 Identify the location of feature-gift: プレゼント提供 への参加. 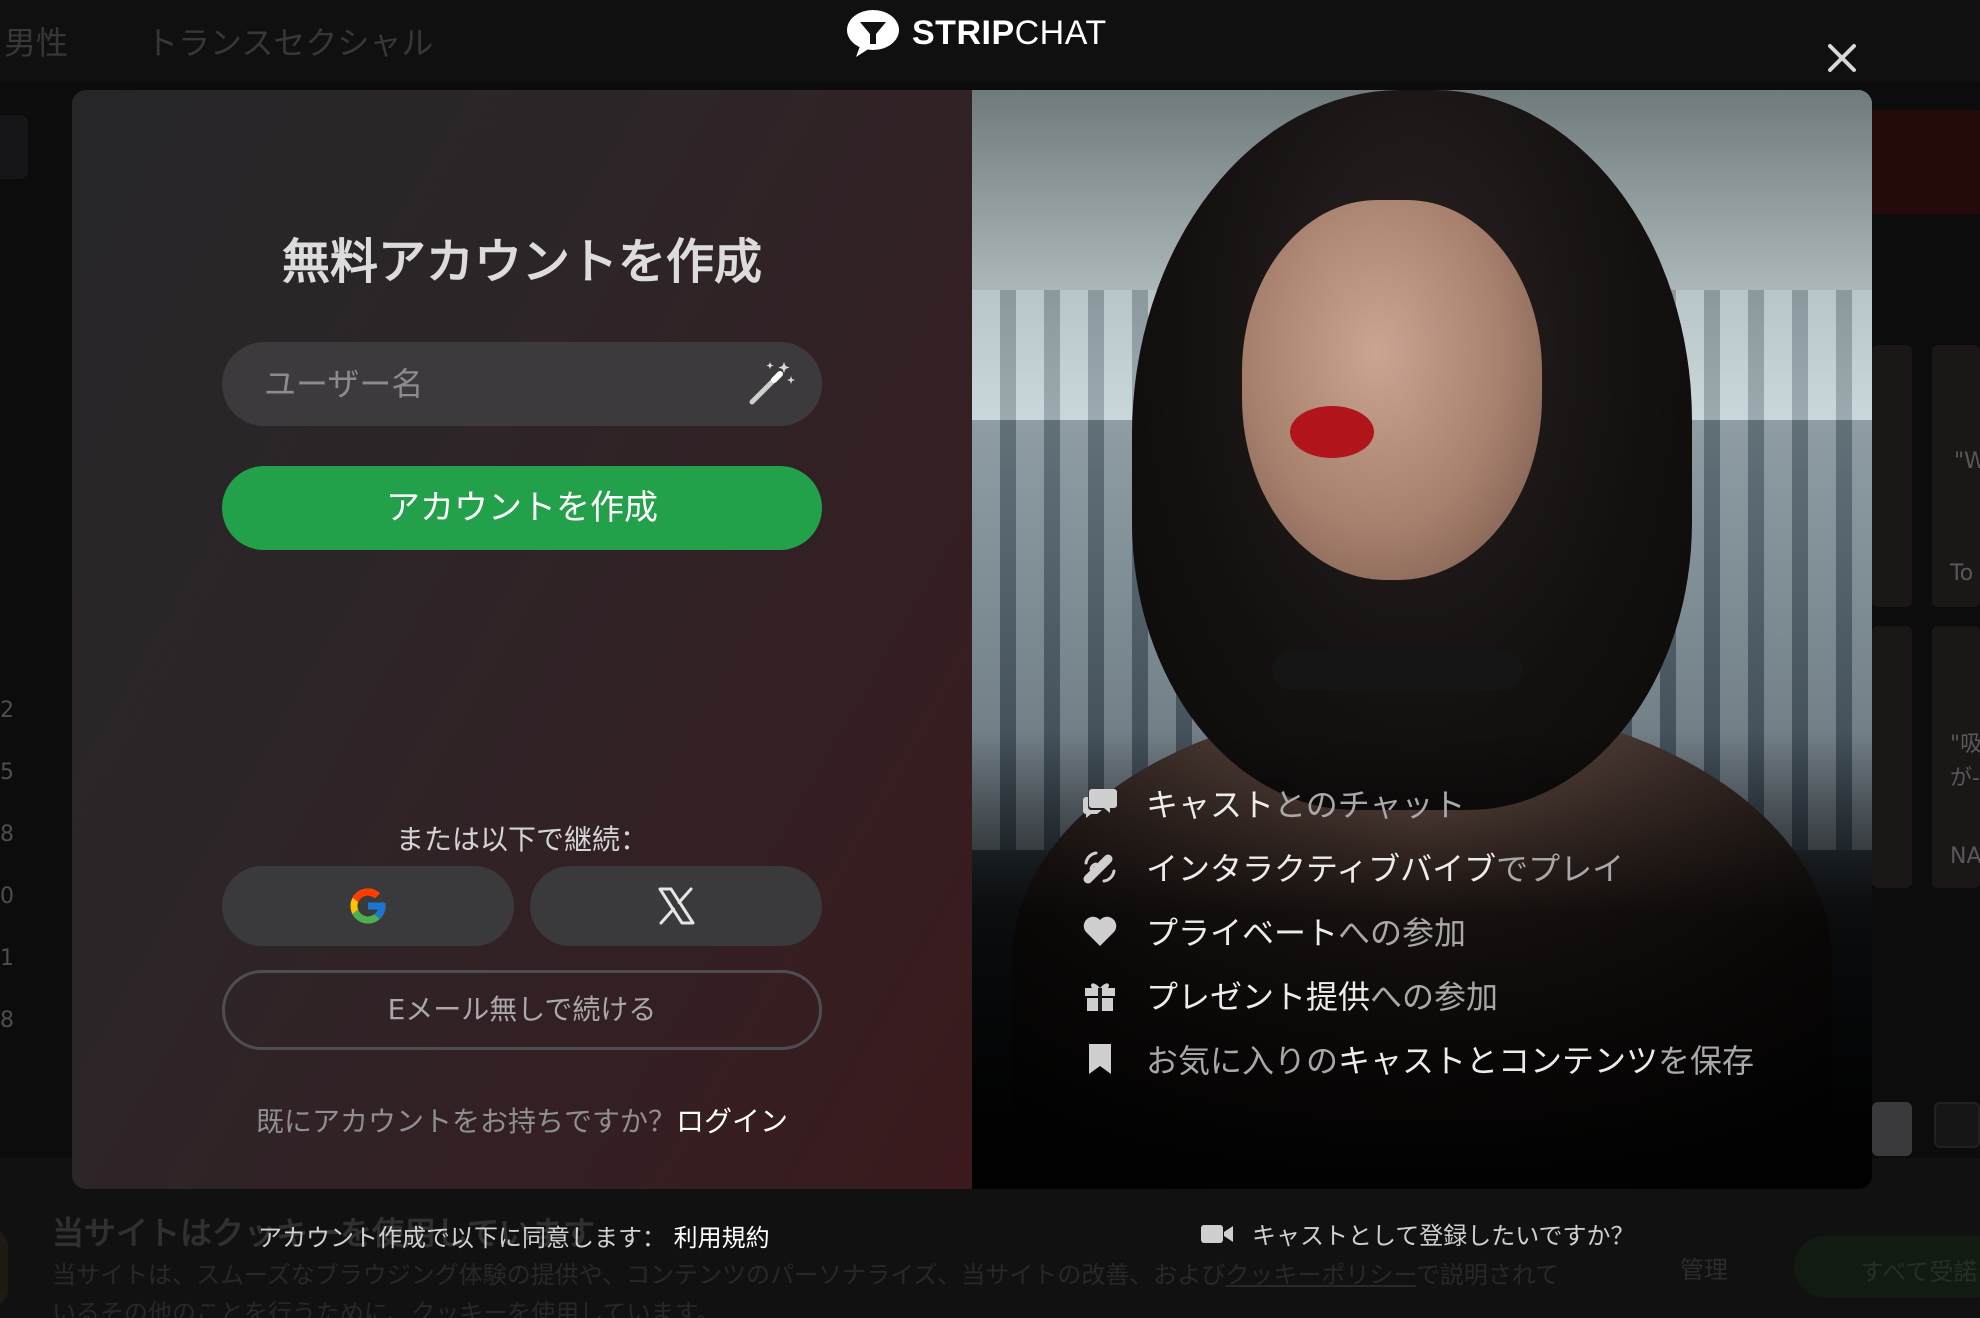
(1290, 995).